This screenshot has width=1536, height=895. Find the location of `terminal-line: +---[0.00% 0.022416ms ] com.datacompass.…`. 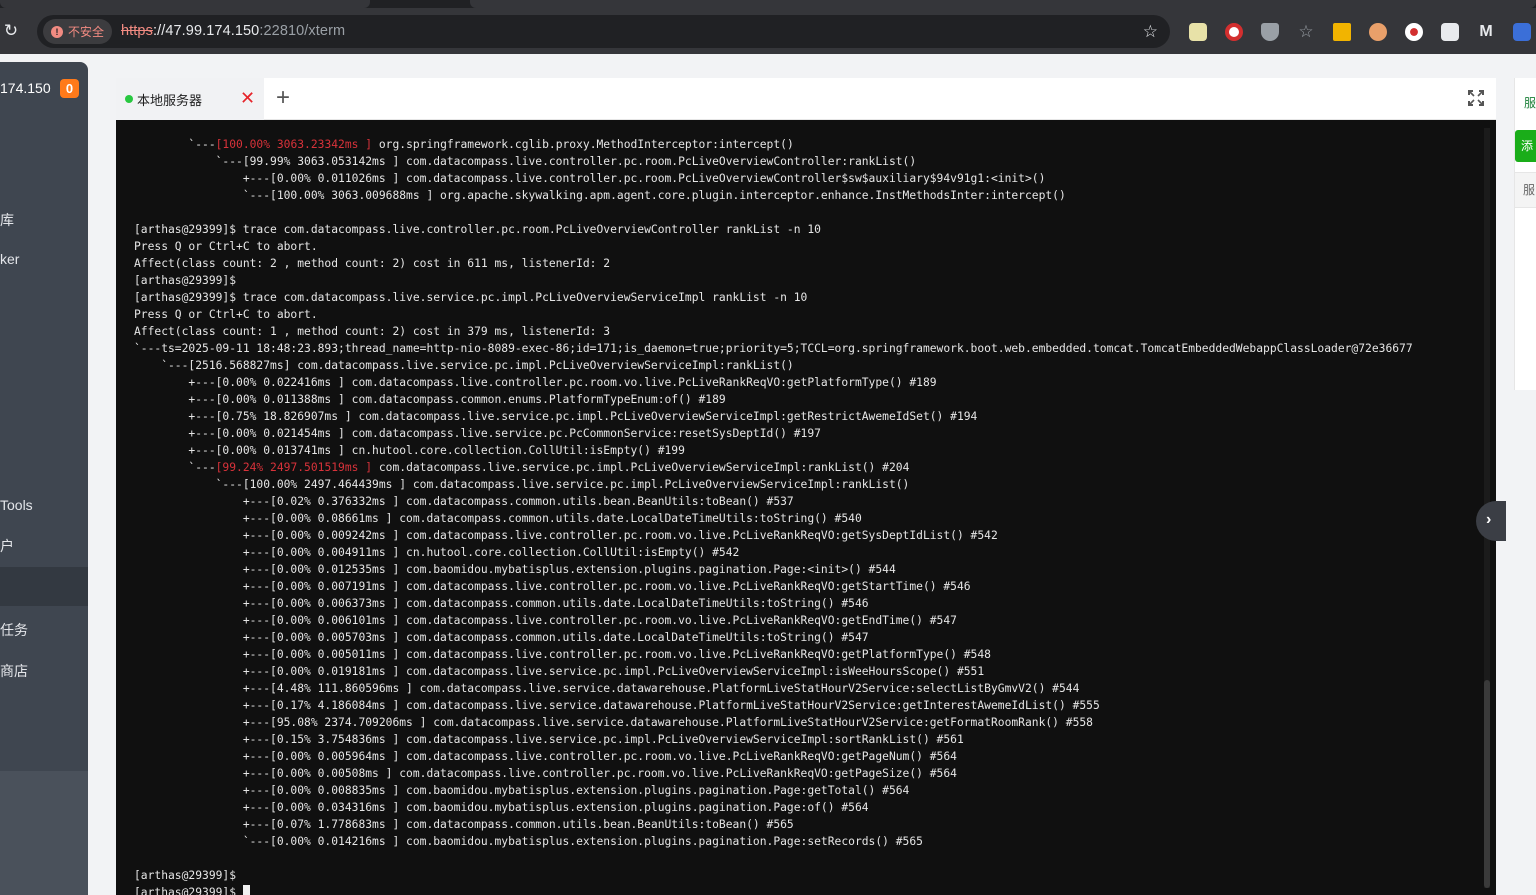

terminal-line: +---[0.00% 0.022416ms ] com.datacompass.… is located at coordinates (773, 382).